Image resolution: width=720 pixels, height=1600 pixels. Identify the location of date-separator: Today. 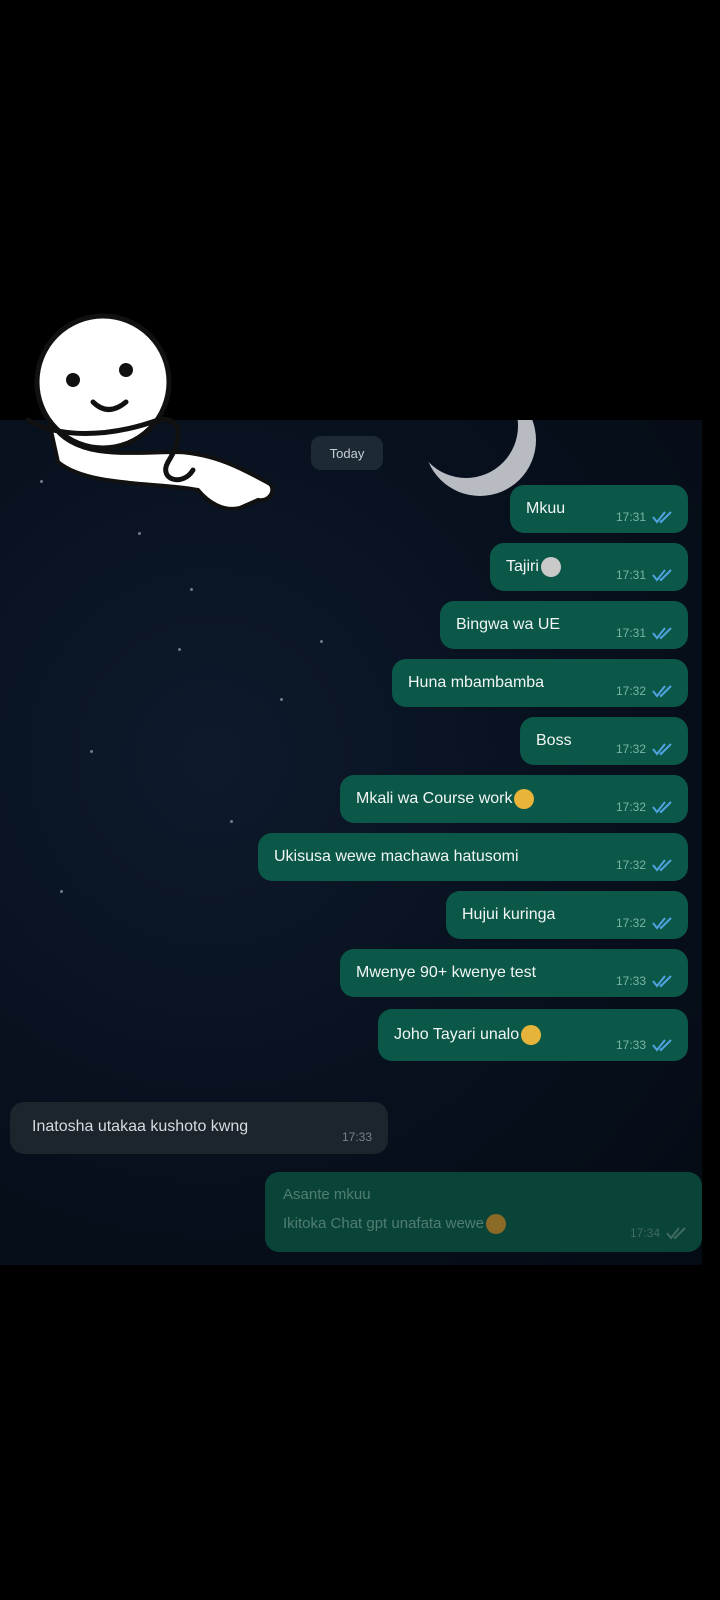
(347, 453).